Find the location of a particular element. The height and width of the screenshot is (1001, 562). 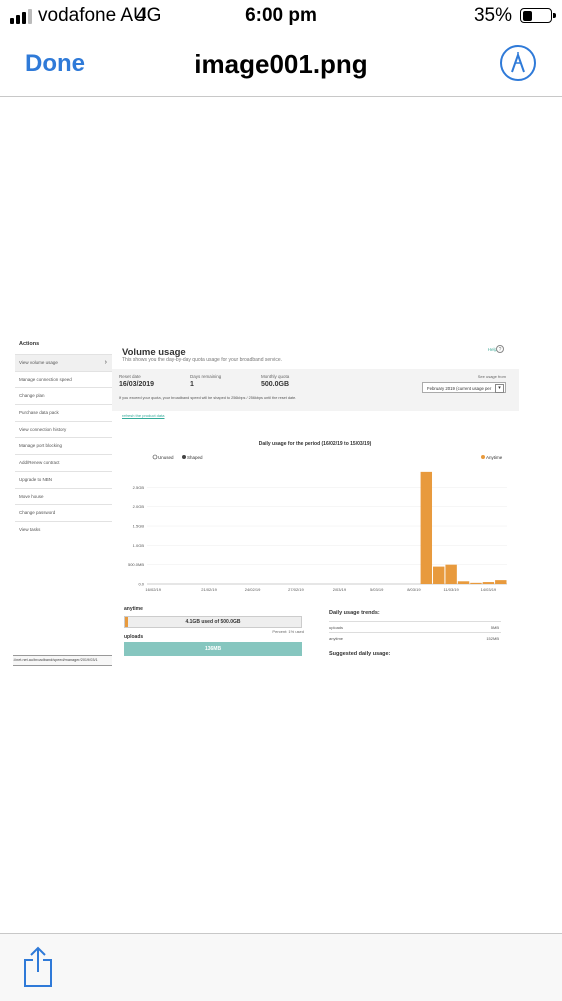

bottom-toolbar is located at coordinates (281, 967).